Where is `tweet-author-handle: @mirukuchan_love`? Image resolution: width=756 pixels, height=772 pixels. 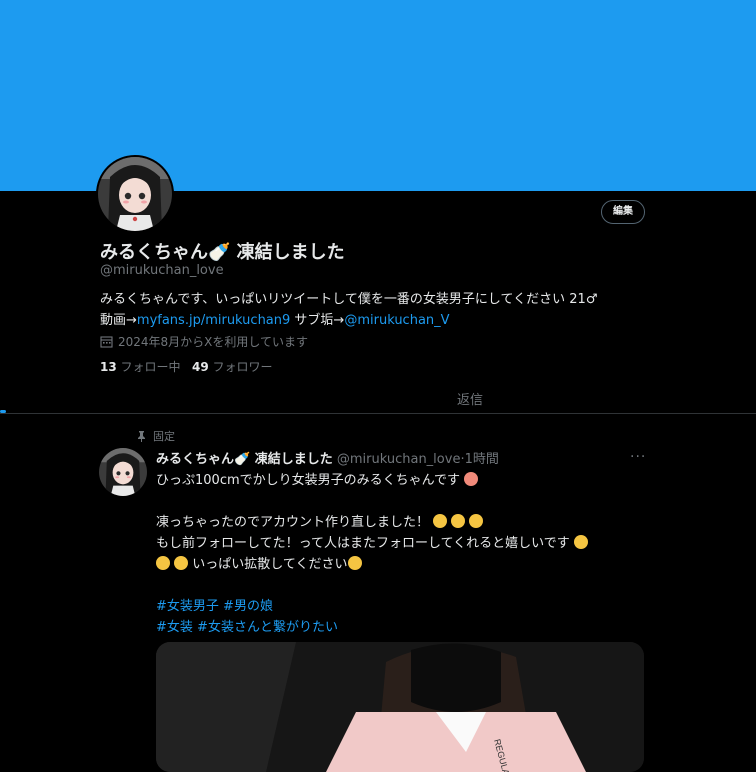 tweet-author-handle: @mirukuchan_love is located at coordinates (399, 459).